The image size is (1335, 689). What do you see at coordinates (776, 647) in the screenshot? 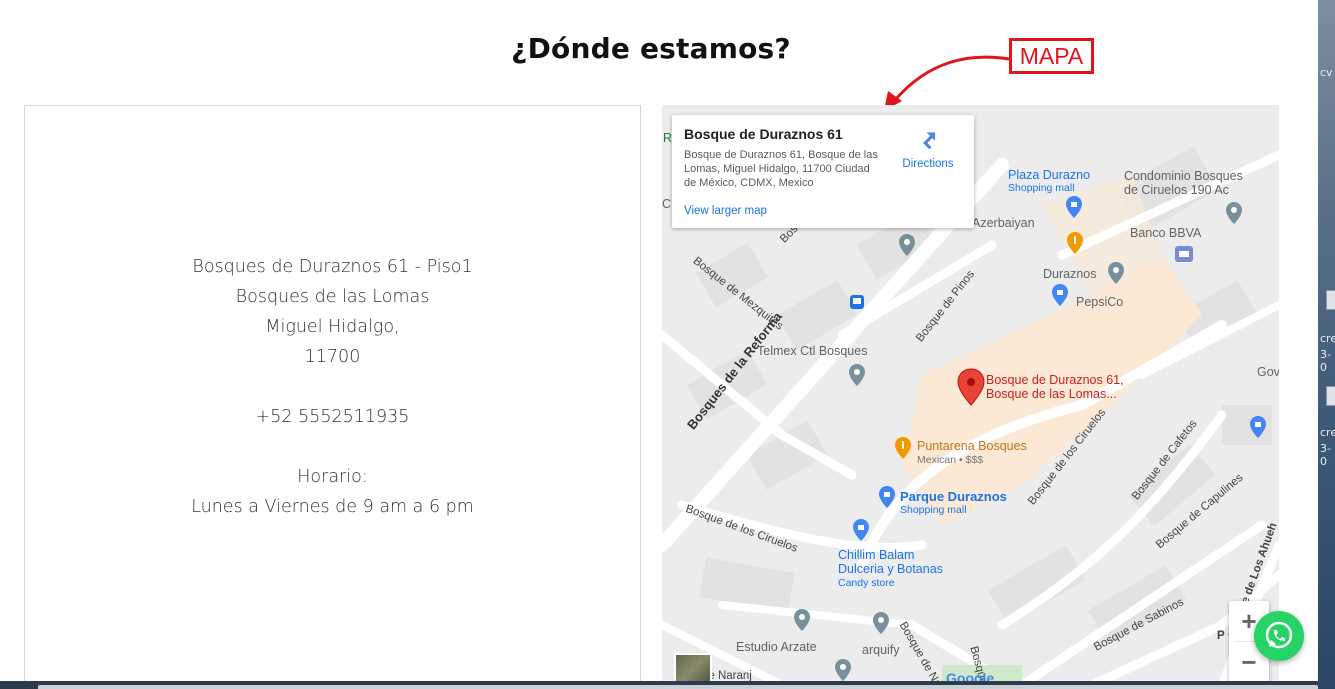
I see `place-label: Estudio Arzate` at bounding box center [776, 647].